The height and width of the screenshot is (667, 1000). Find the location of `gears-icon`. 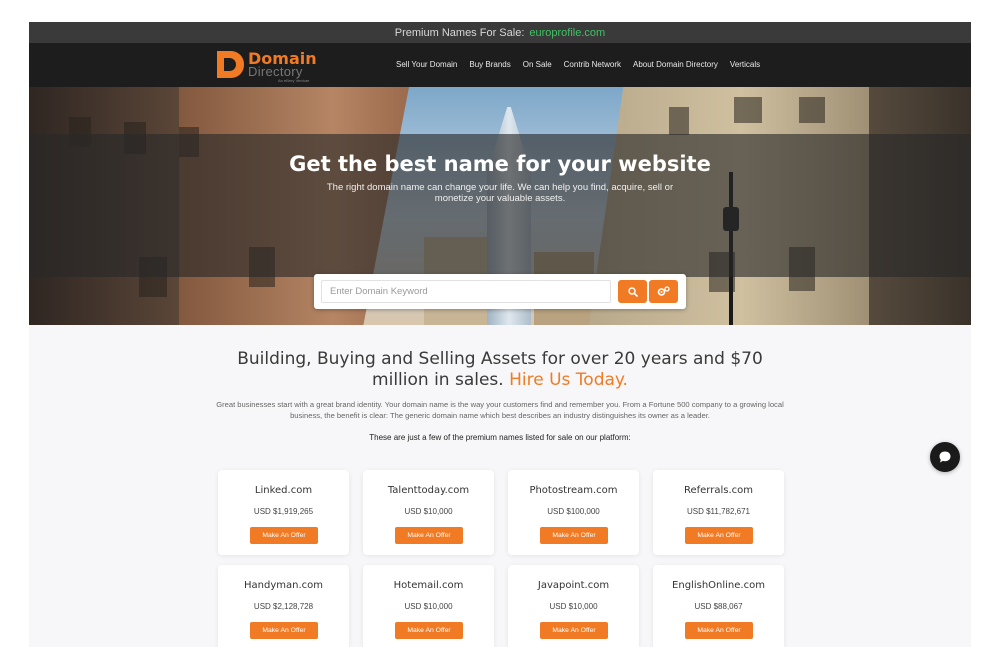

gears-icon is located at coordinates (663, 291).